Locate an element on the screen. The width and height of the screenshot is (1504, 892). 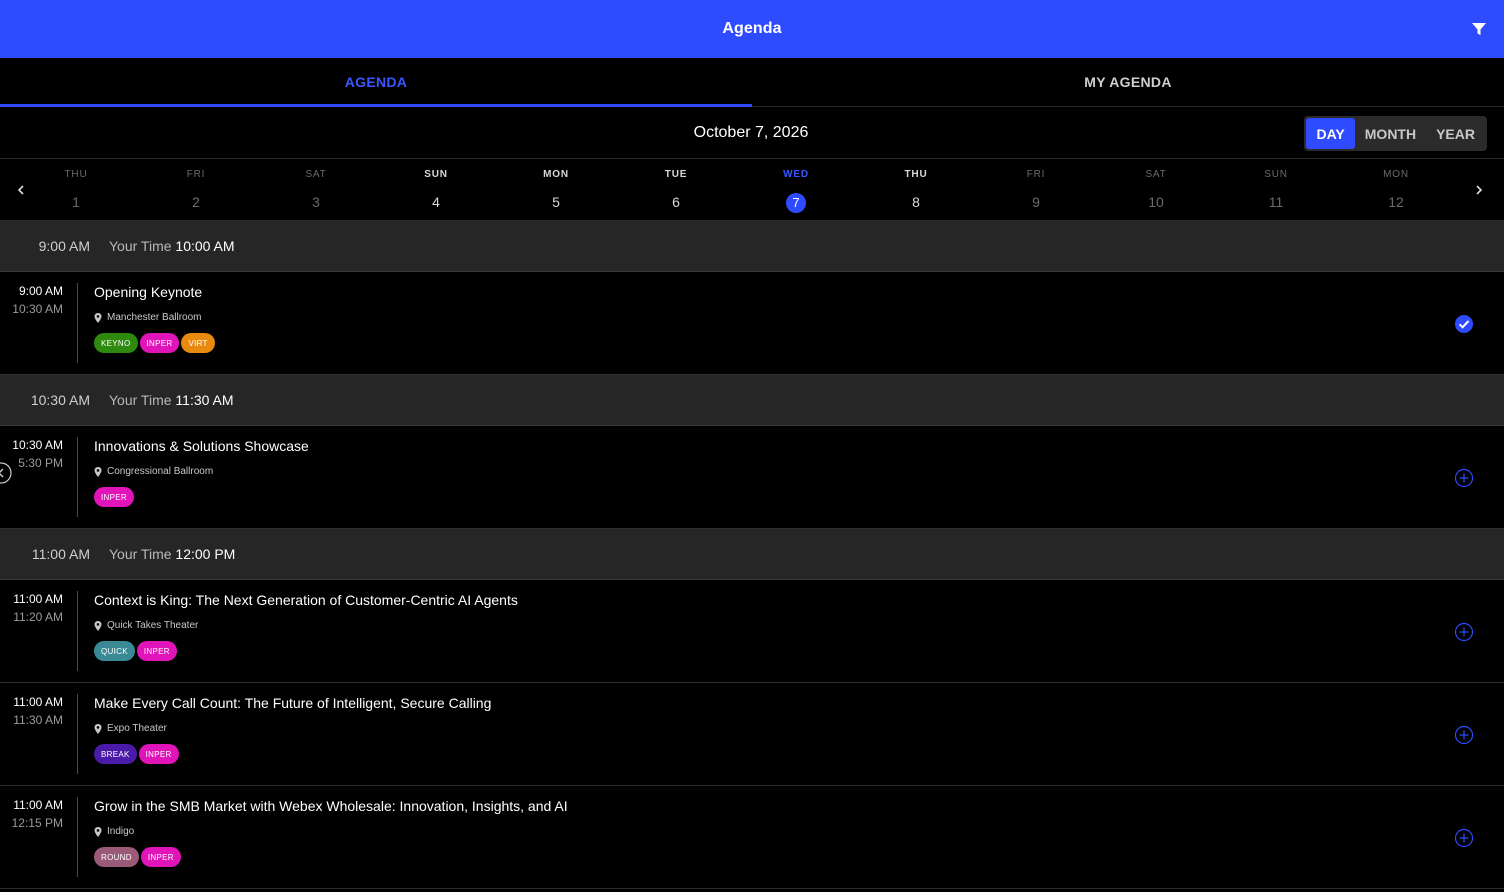
day-item: FRI 2 is located at coordinates (196, 190).